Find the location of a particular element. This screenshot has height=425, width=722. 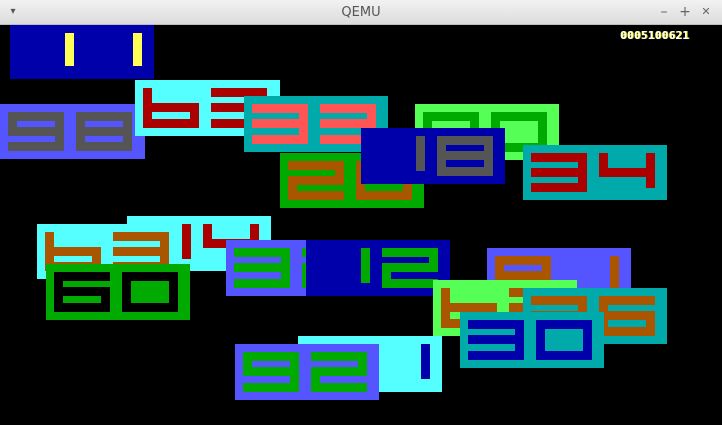

close-icon: ✕ is located at coordinates (706, 12).